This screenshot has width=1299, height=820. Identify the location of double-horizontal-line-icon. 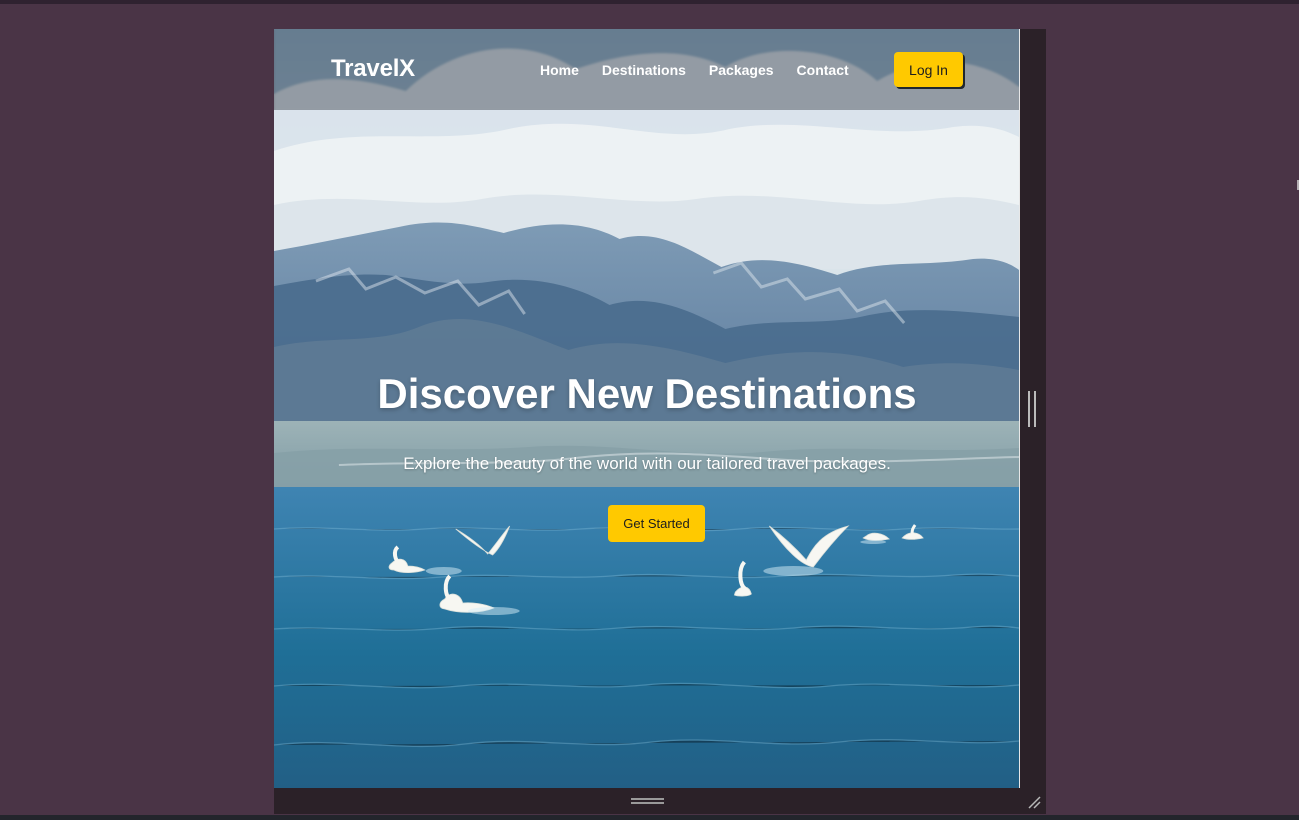
(647, 801).